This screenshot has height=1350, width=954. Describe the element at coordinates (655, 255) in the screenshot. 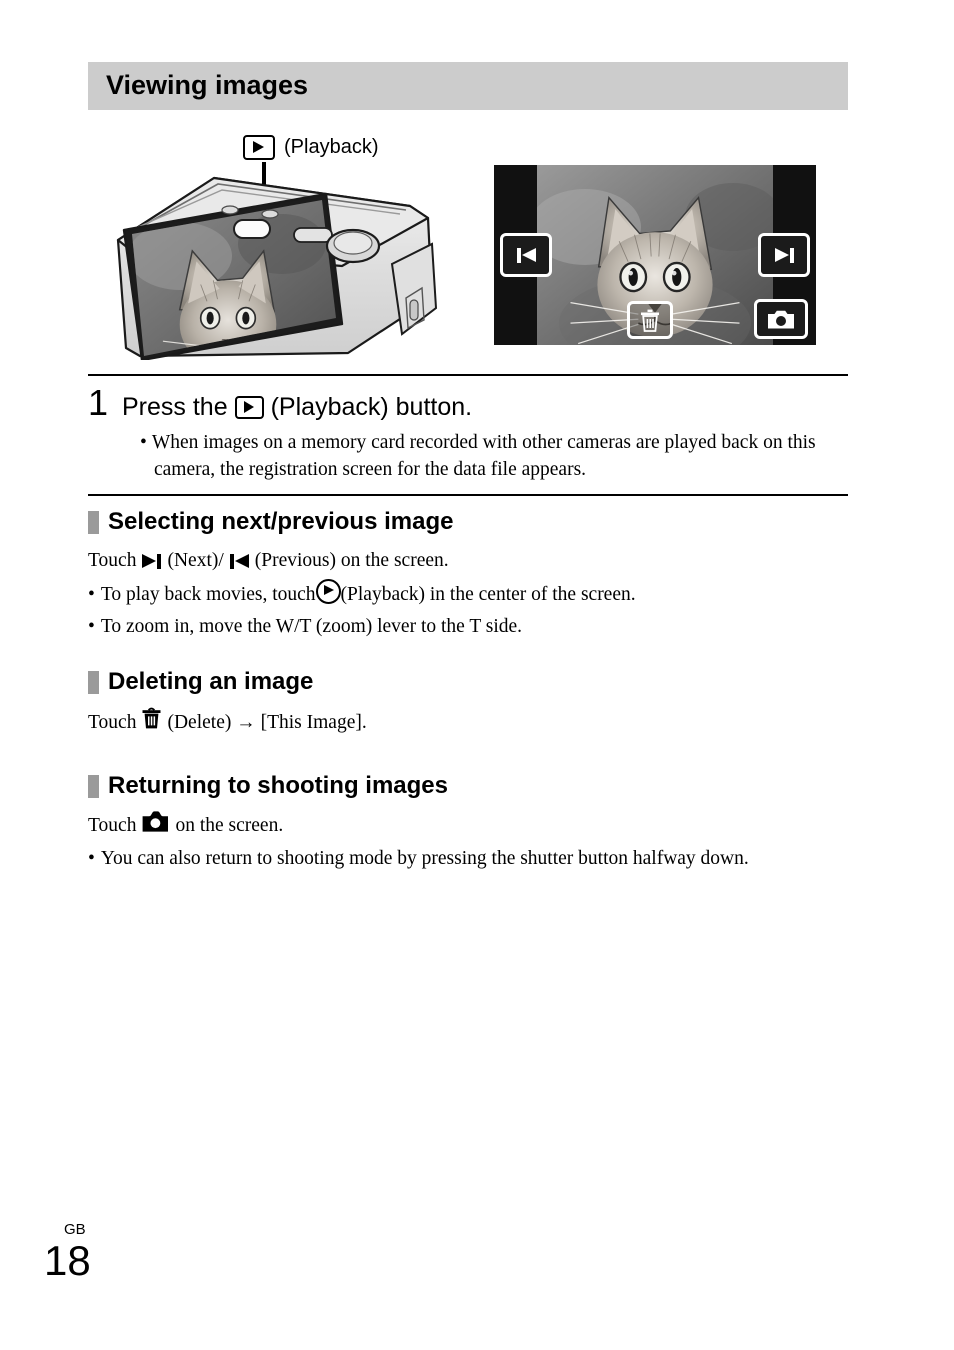

I see `playback-screen-illustration` at that location.